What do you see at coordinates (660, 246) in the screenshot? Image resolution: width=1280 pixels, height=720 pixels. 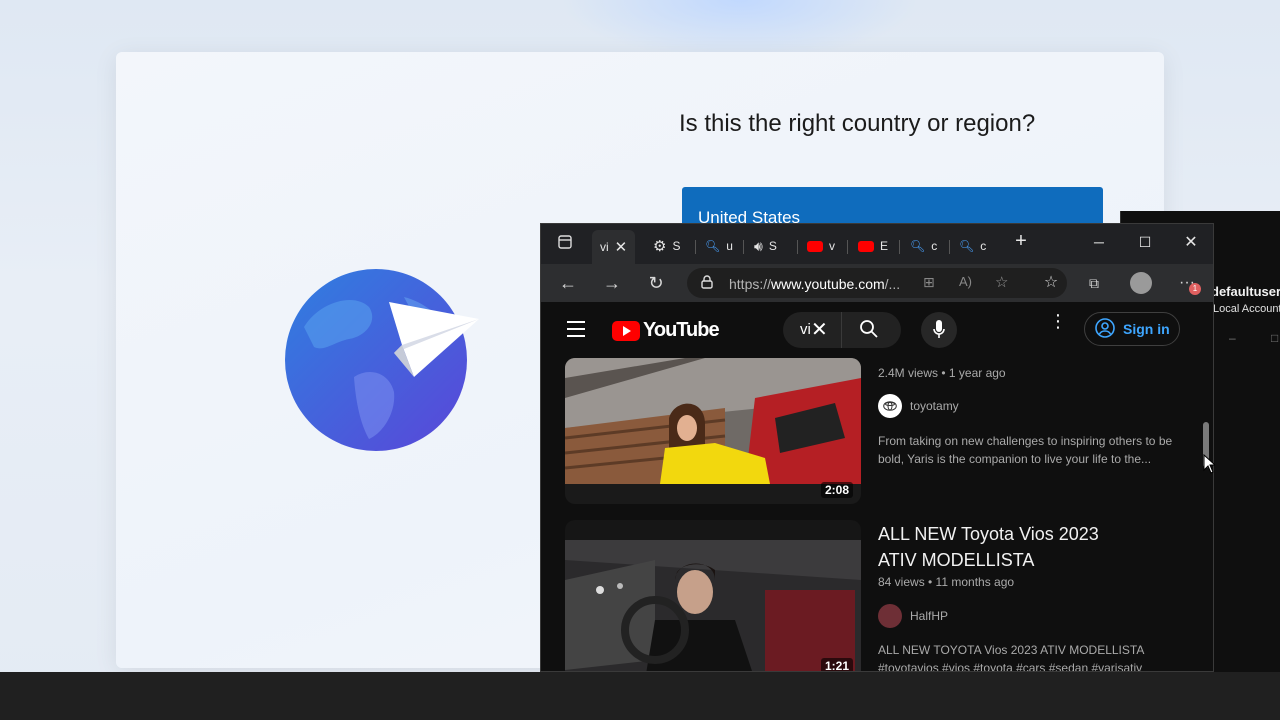 I see `gear-icon: ⚙` at bounding box center [660, 246].